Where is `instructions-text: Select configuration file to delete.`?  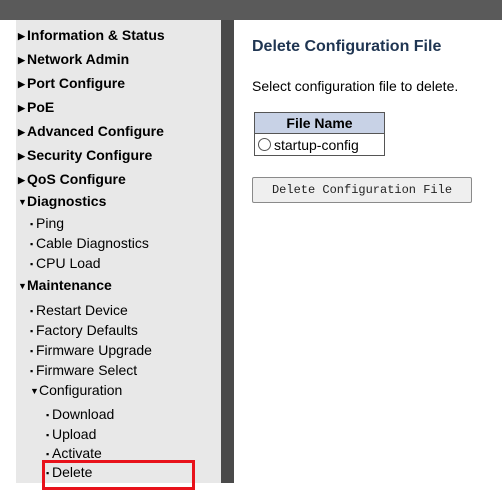
instructions-text: Select configuration file to delete. is located at coordinates (355, 86).